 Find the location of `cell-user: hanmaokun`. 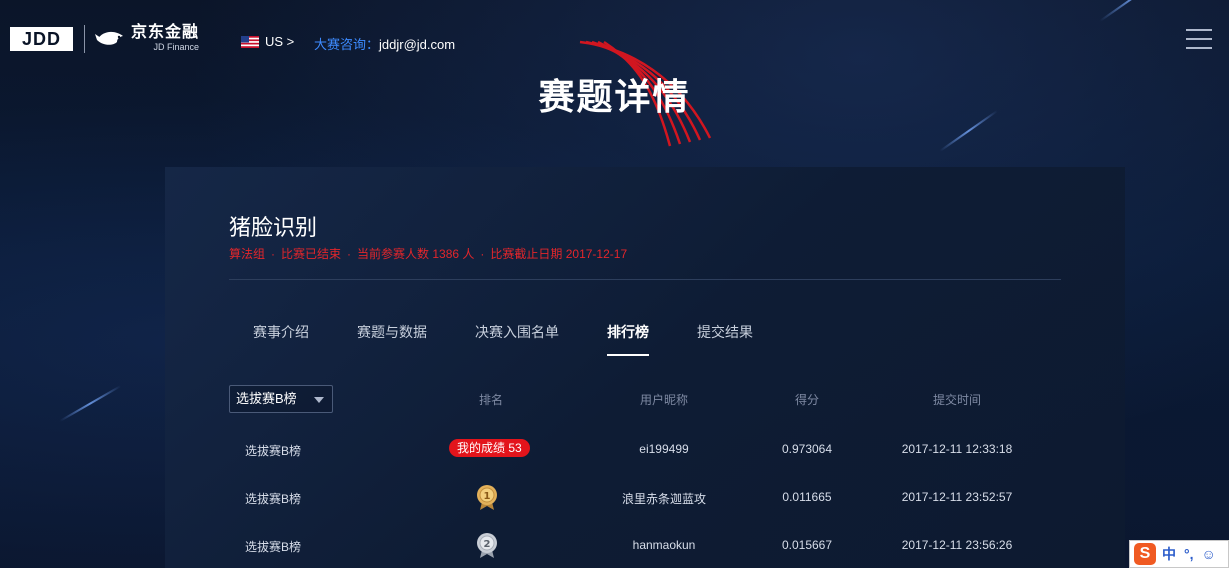

cell-user: hanmaokun is located at coordinates (664, 545).